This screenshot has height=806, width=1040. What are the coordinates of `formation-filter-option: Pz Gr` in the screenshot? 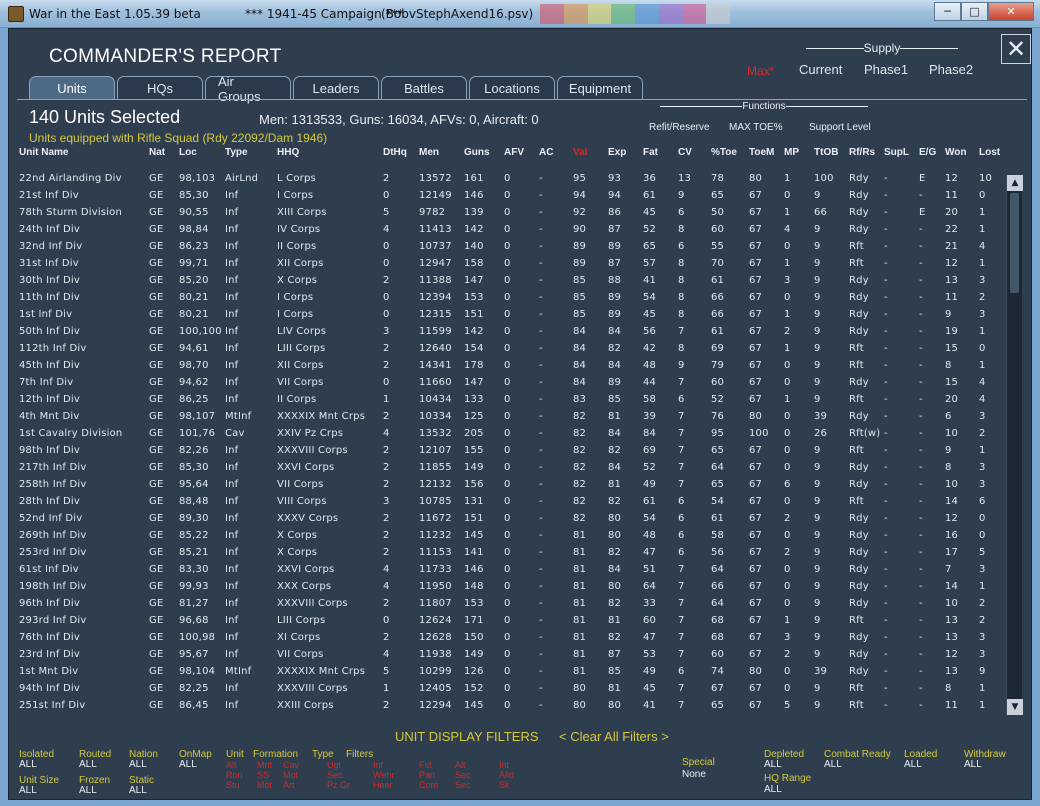 It's located at (338, 785).